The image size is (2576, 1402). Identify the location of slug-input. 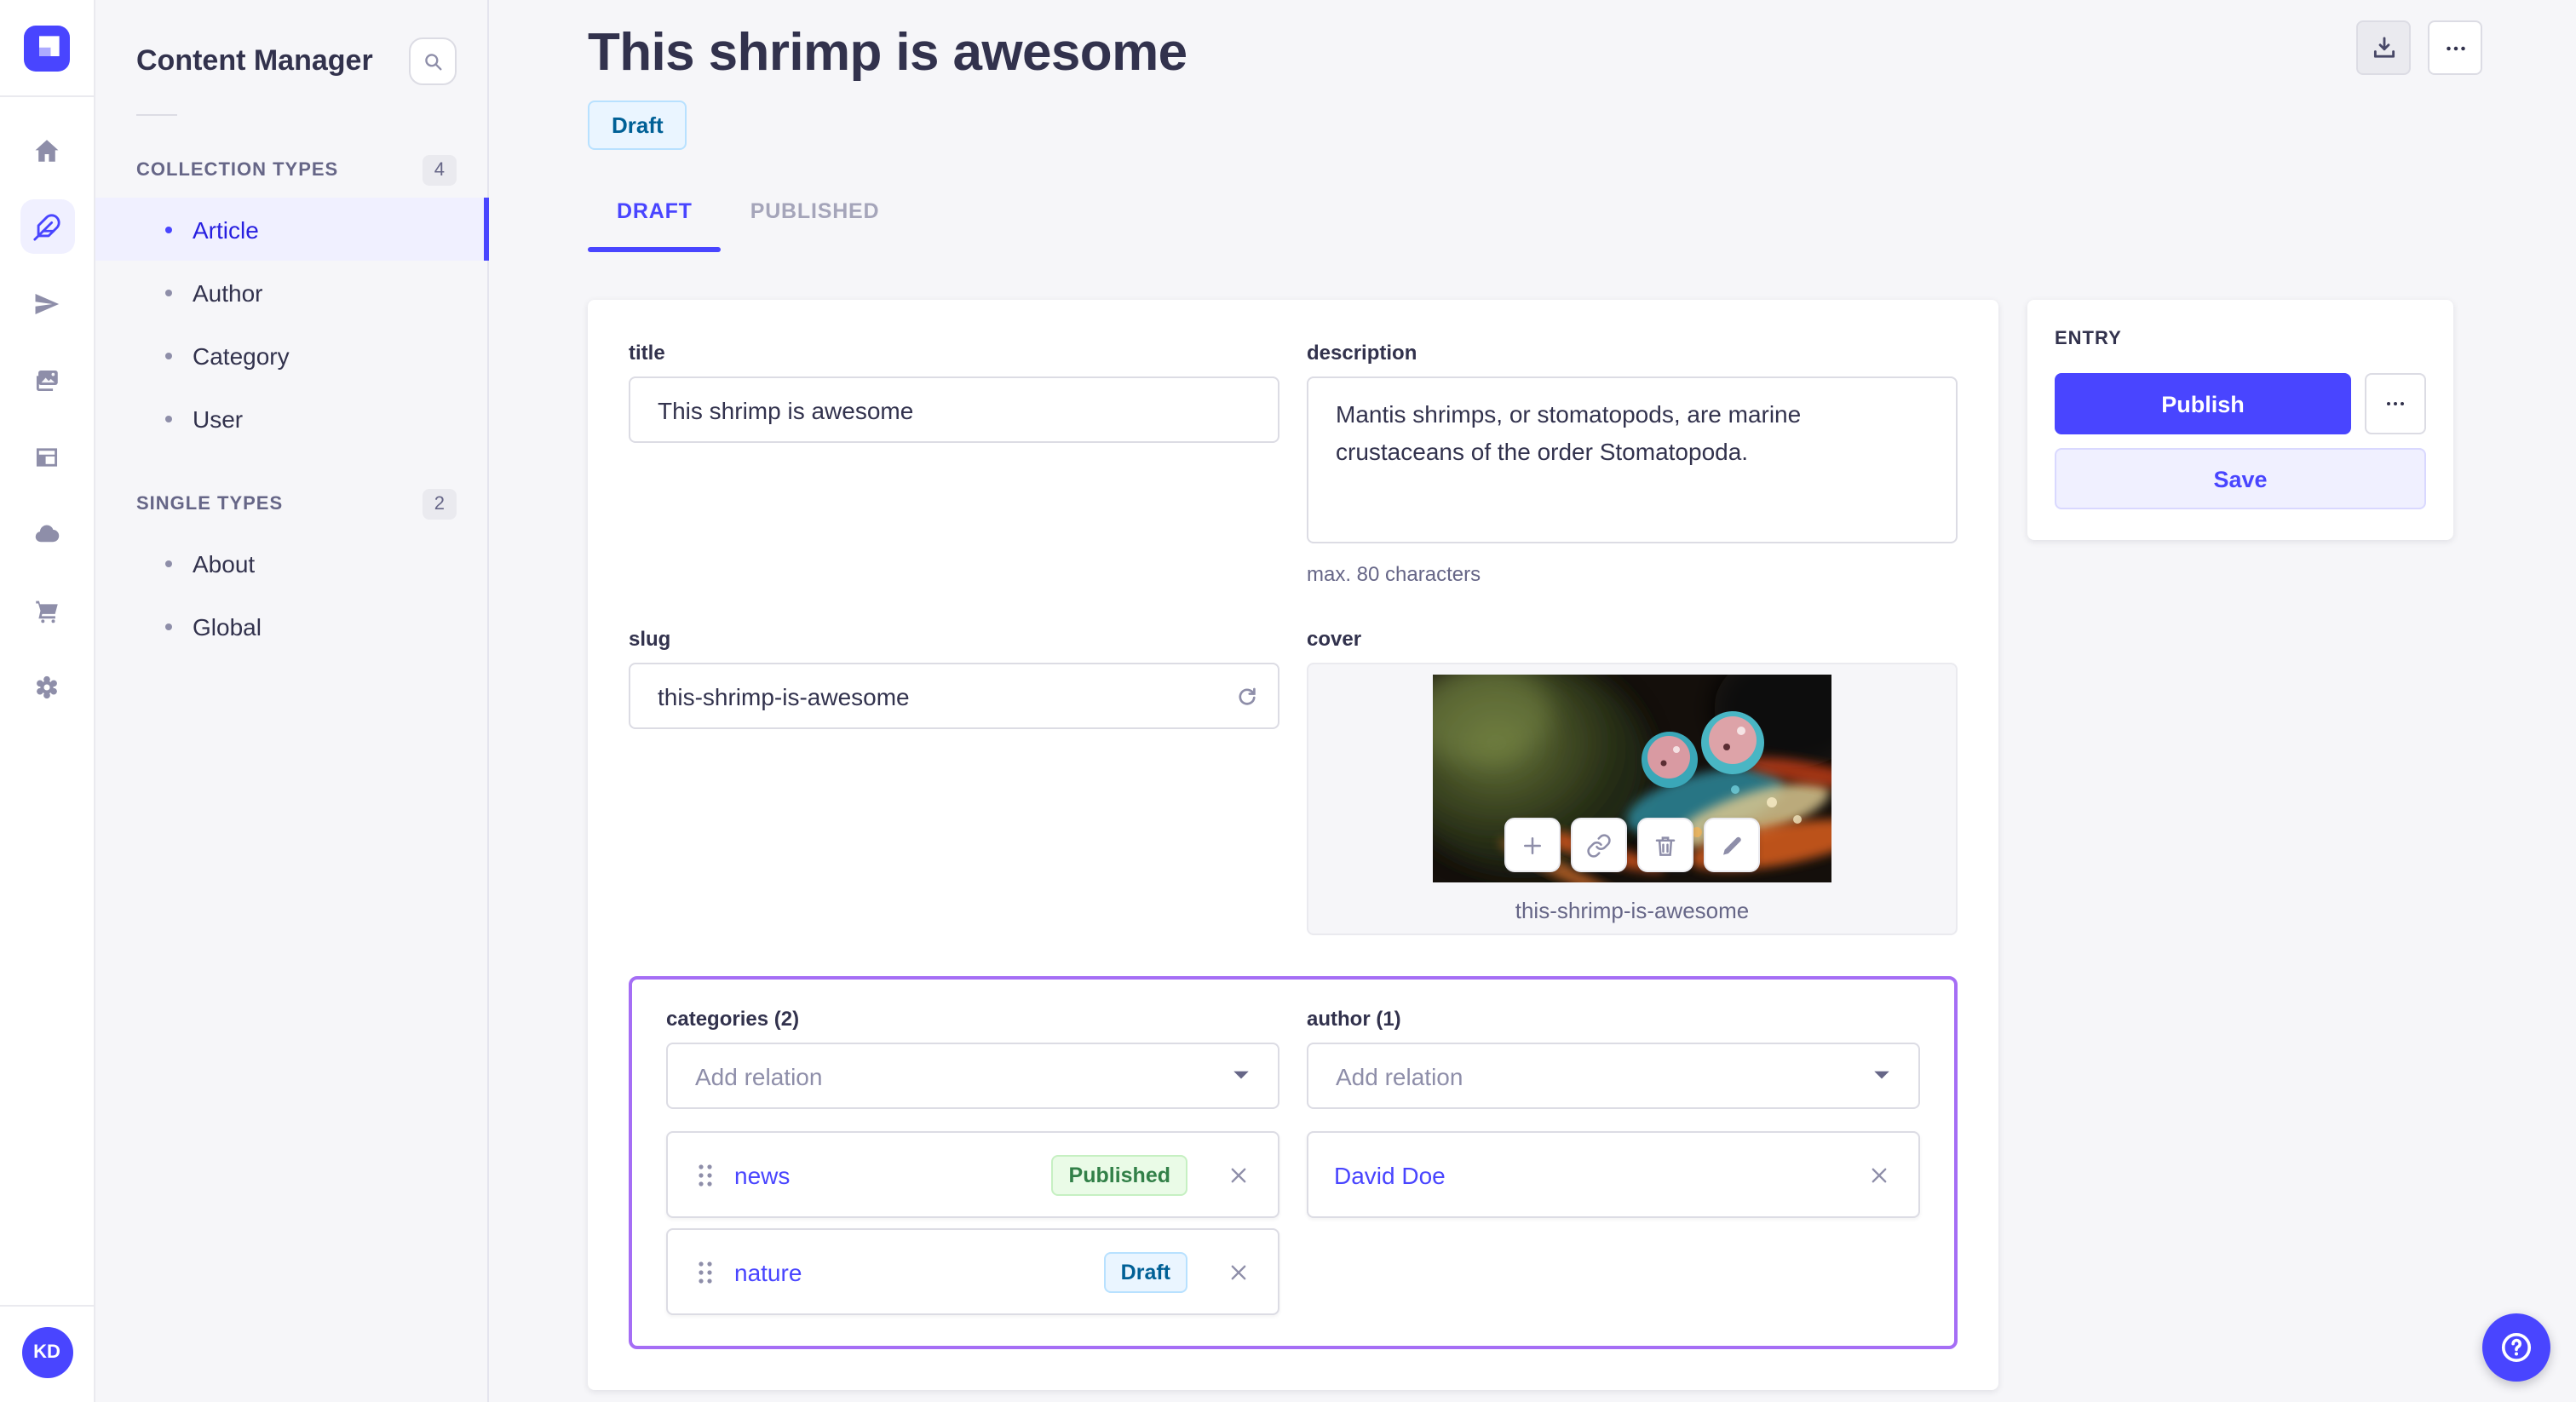
(954, 696).